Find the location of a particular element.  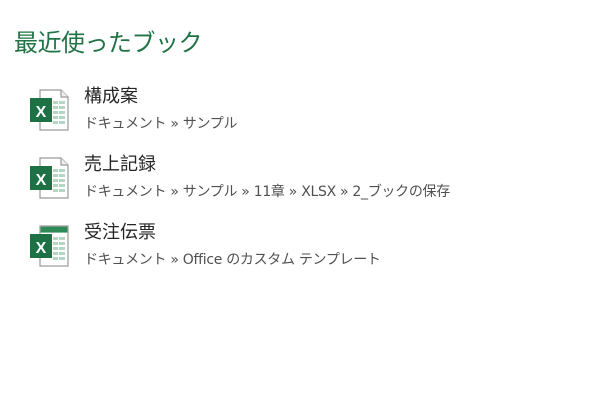

section-title: 最近使ったブック is located at coordinates (108, 43).